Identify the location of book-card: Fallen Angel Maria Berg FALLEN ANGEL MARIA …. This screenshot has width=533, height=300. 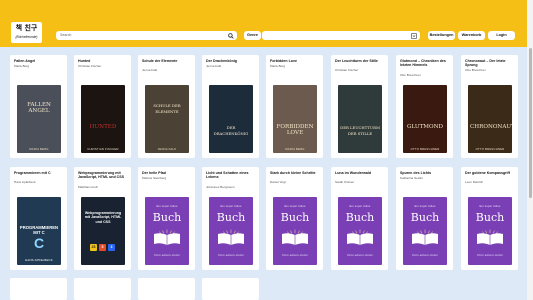
(38, 106).